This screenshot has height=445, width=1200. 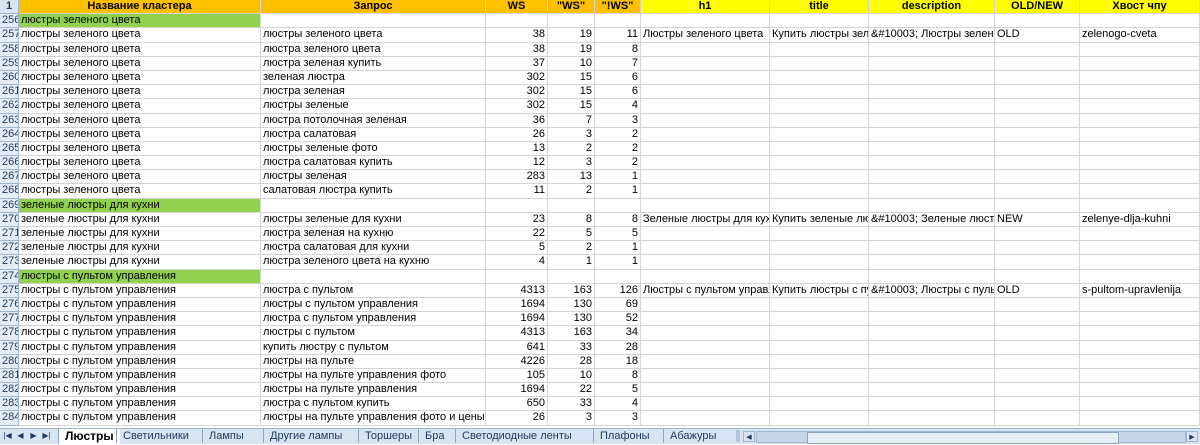 I want to click on query-cell: люстра зеленого цвета, so click(x=373, y=49).